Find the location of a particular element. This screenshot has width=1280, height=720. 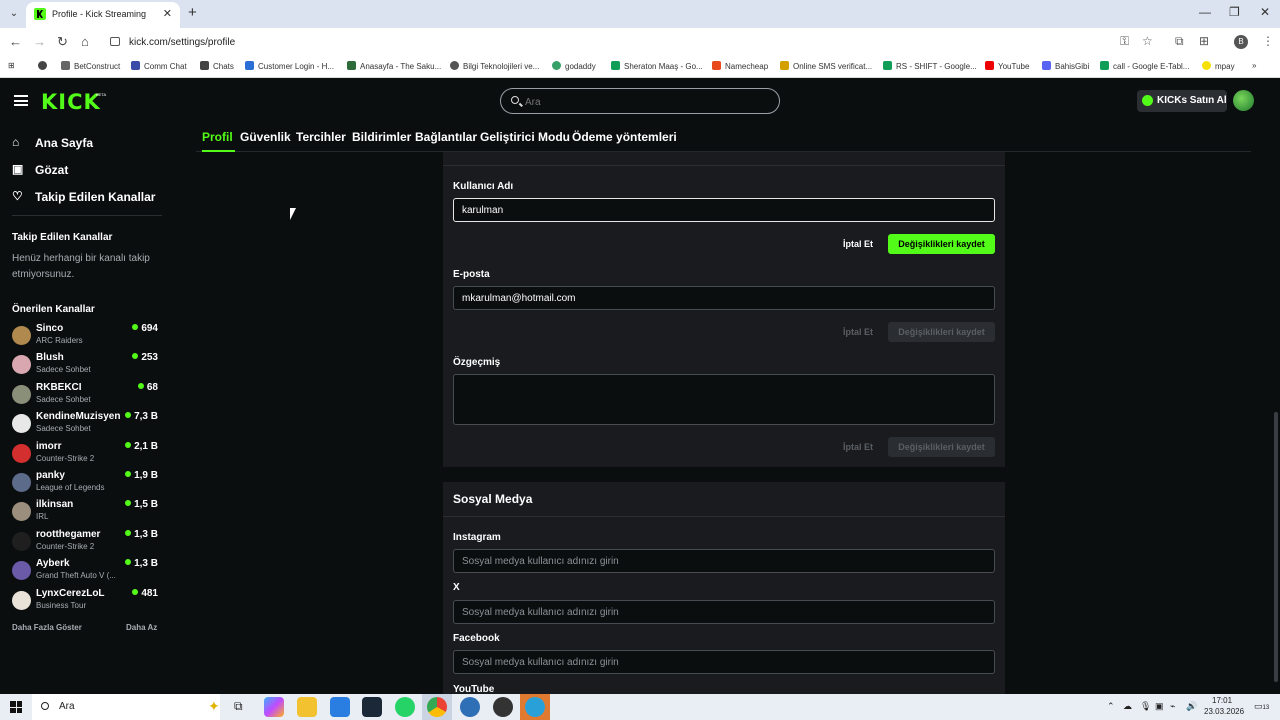

channel-avatar is located at coordinates (21, 424).